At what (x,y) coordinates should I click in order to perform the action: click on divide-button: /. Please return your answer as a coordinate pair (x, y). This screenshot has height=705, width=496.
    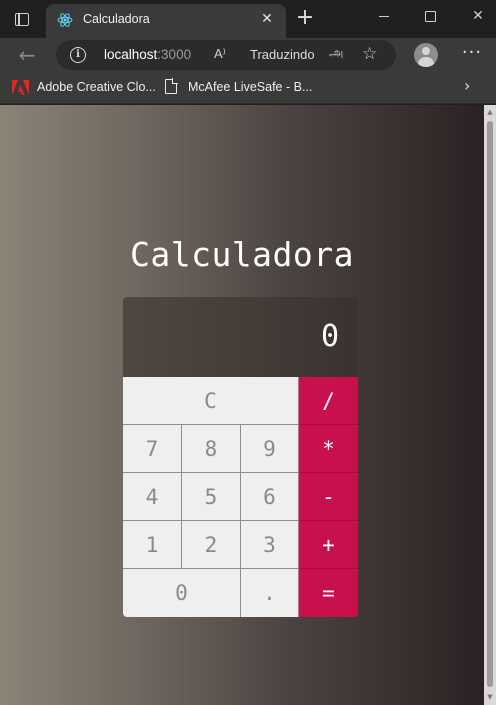
    Looking at the image, I should click on (328, 401).